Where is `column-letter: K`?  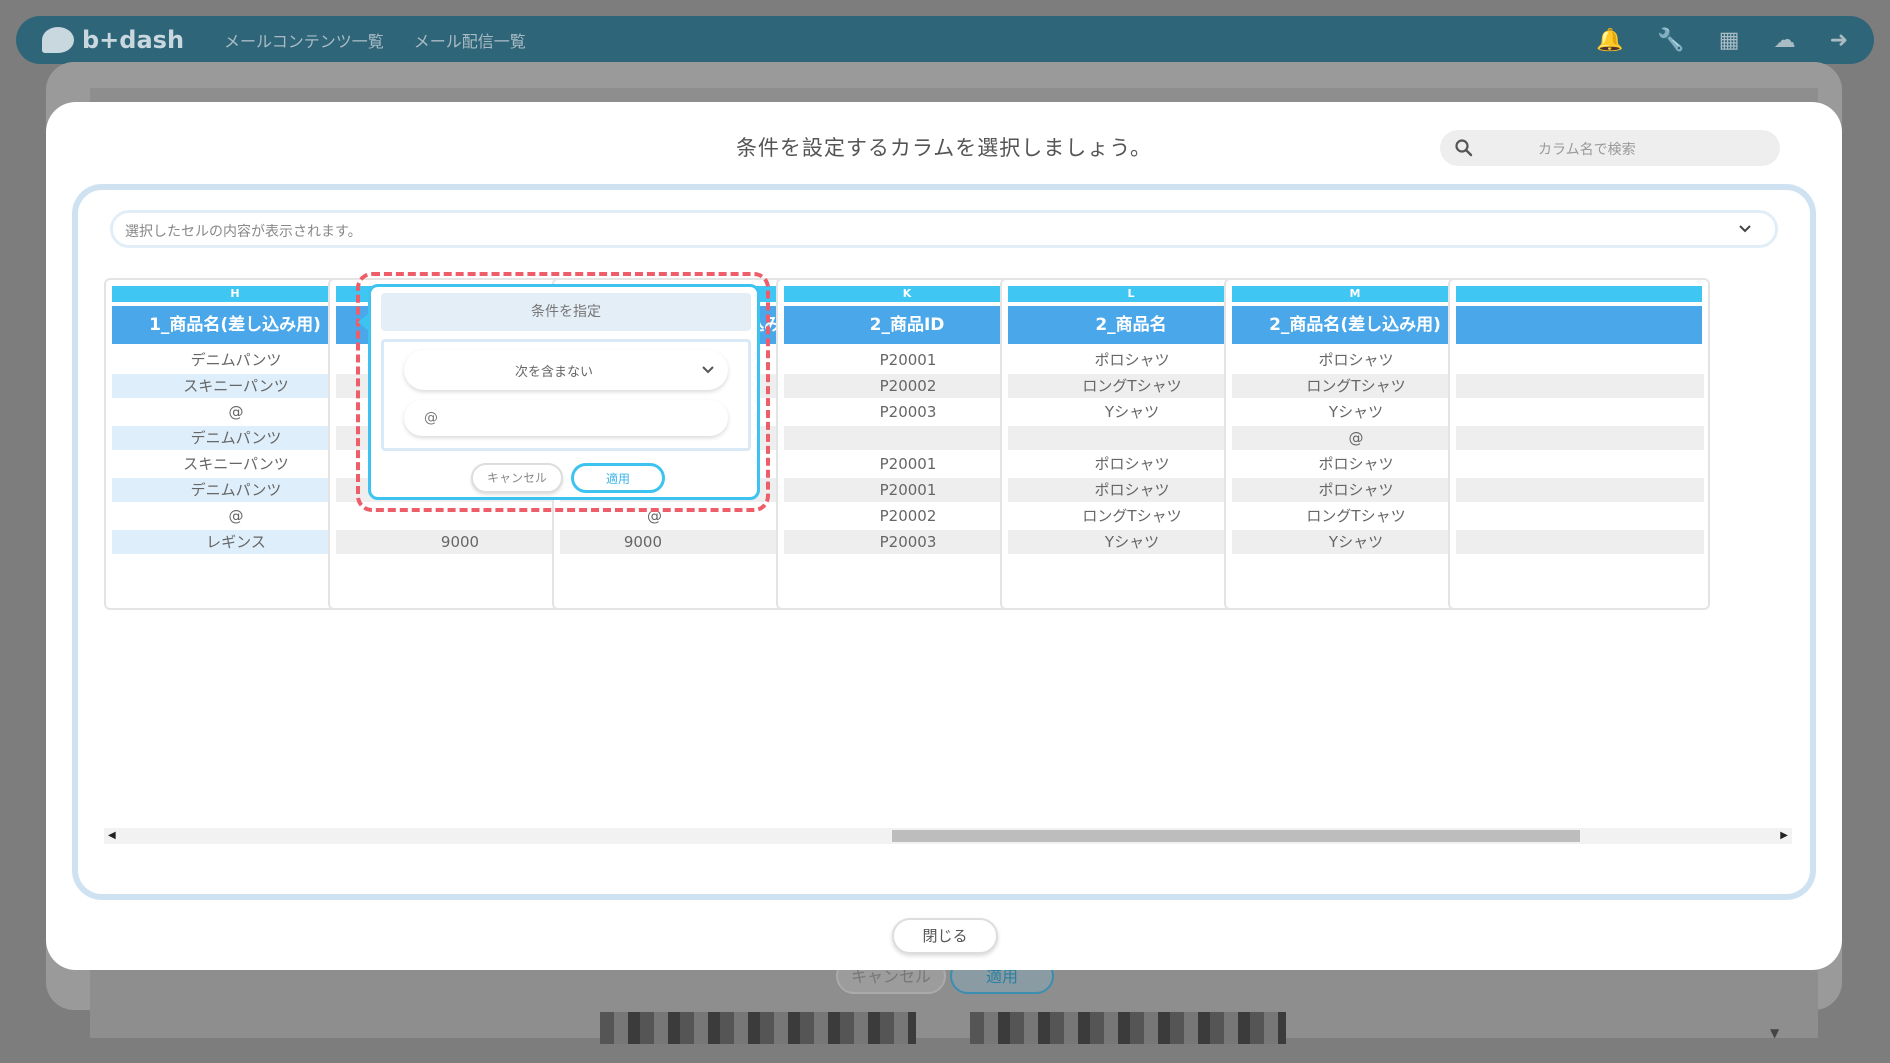
column-letter: K is located at coordinates (907, 294).